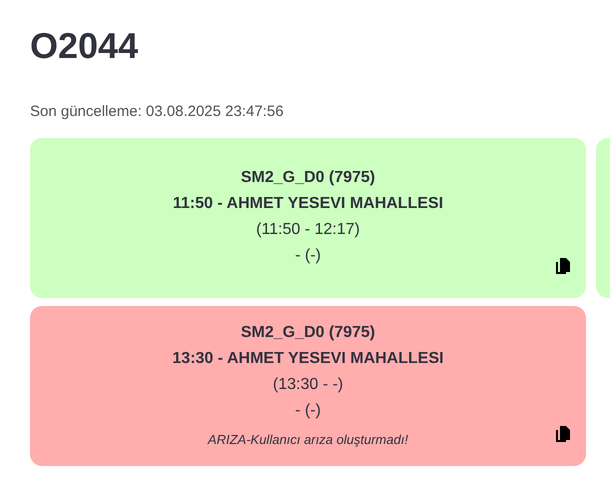 This screenshot has width=610, height=488. What do you see at coordinates (157, 112) in the screenshot?
I see `last-update-text: Son güncelleme: 03.08.2025 23:47:56` at bounding box center [157, 112].